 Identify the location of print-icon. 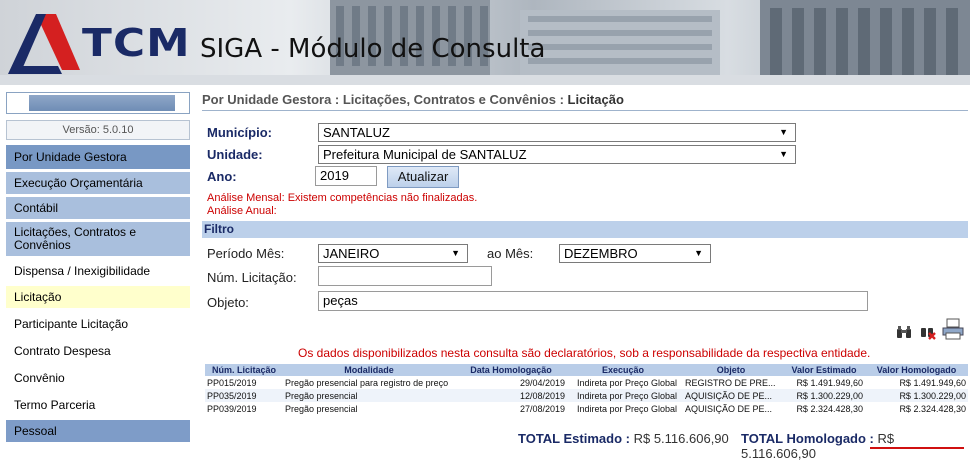
(953, 329).